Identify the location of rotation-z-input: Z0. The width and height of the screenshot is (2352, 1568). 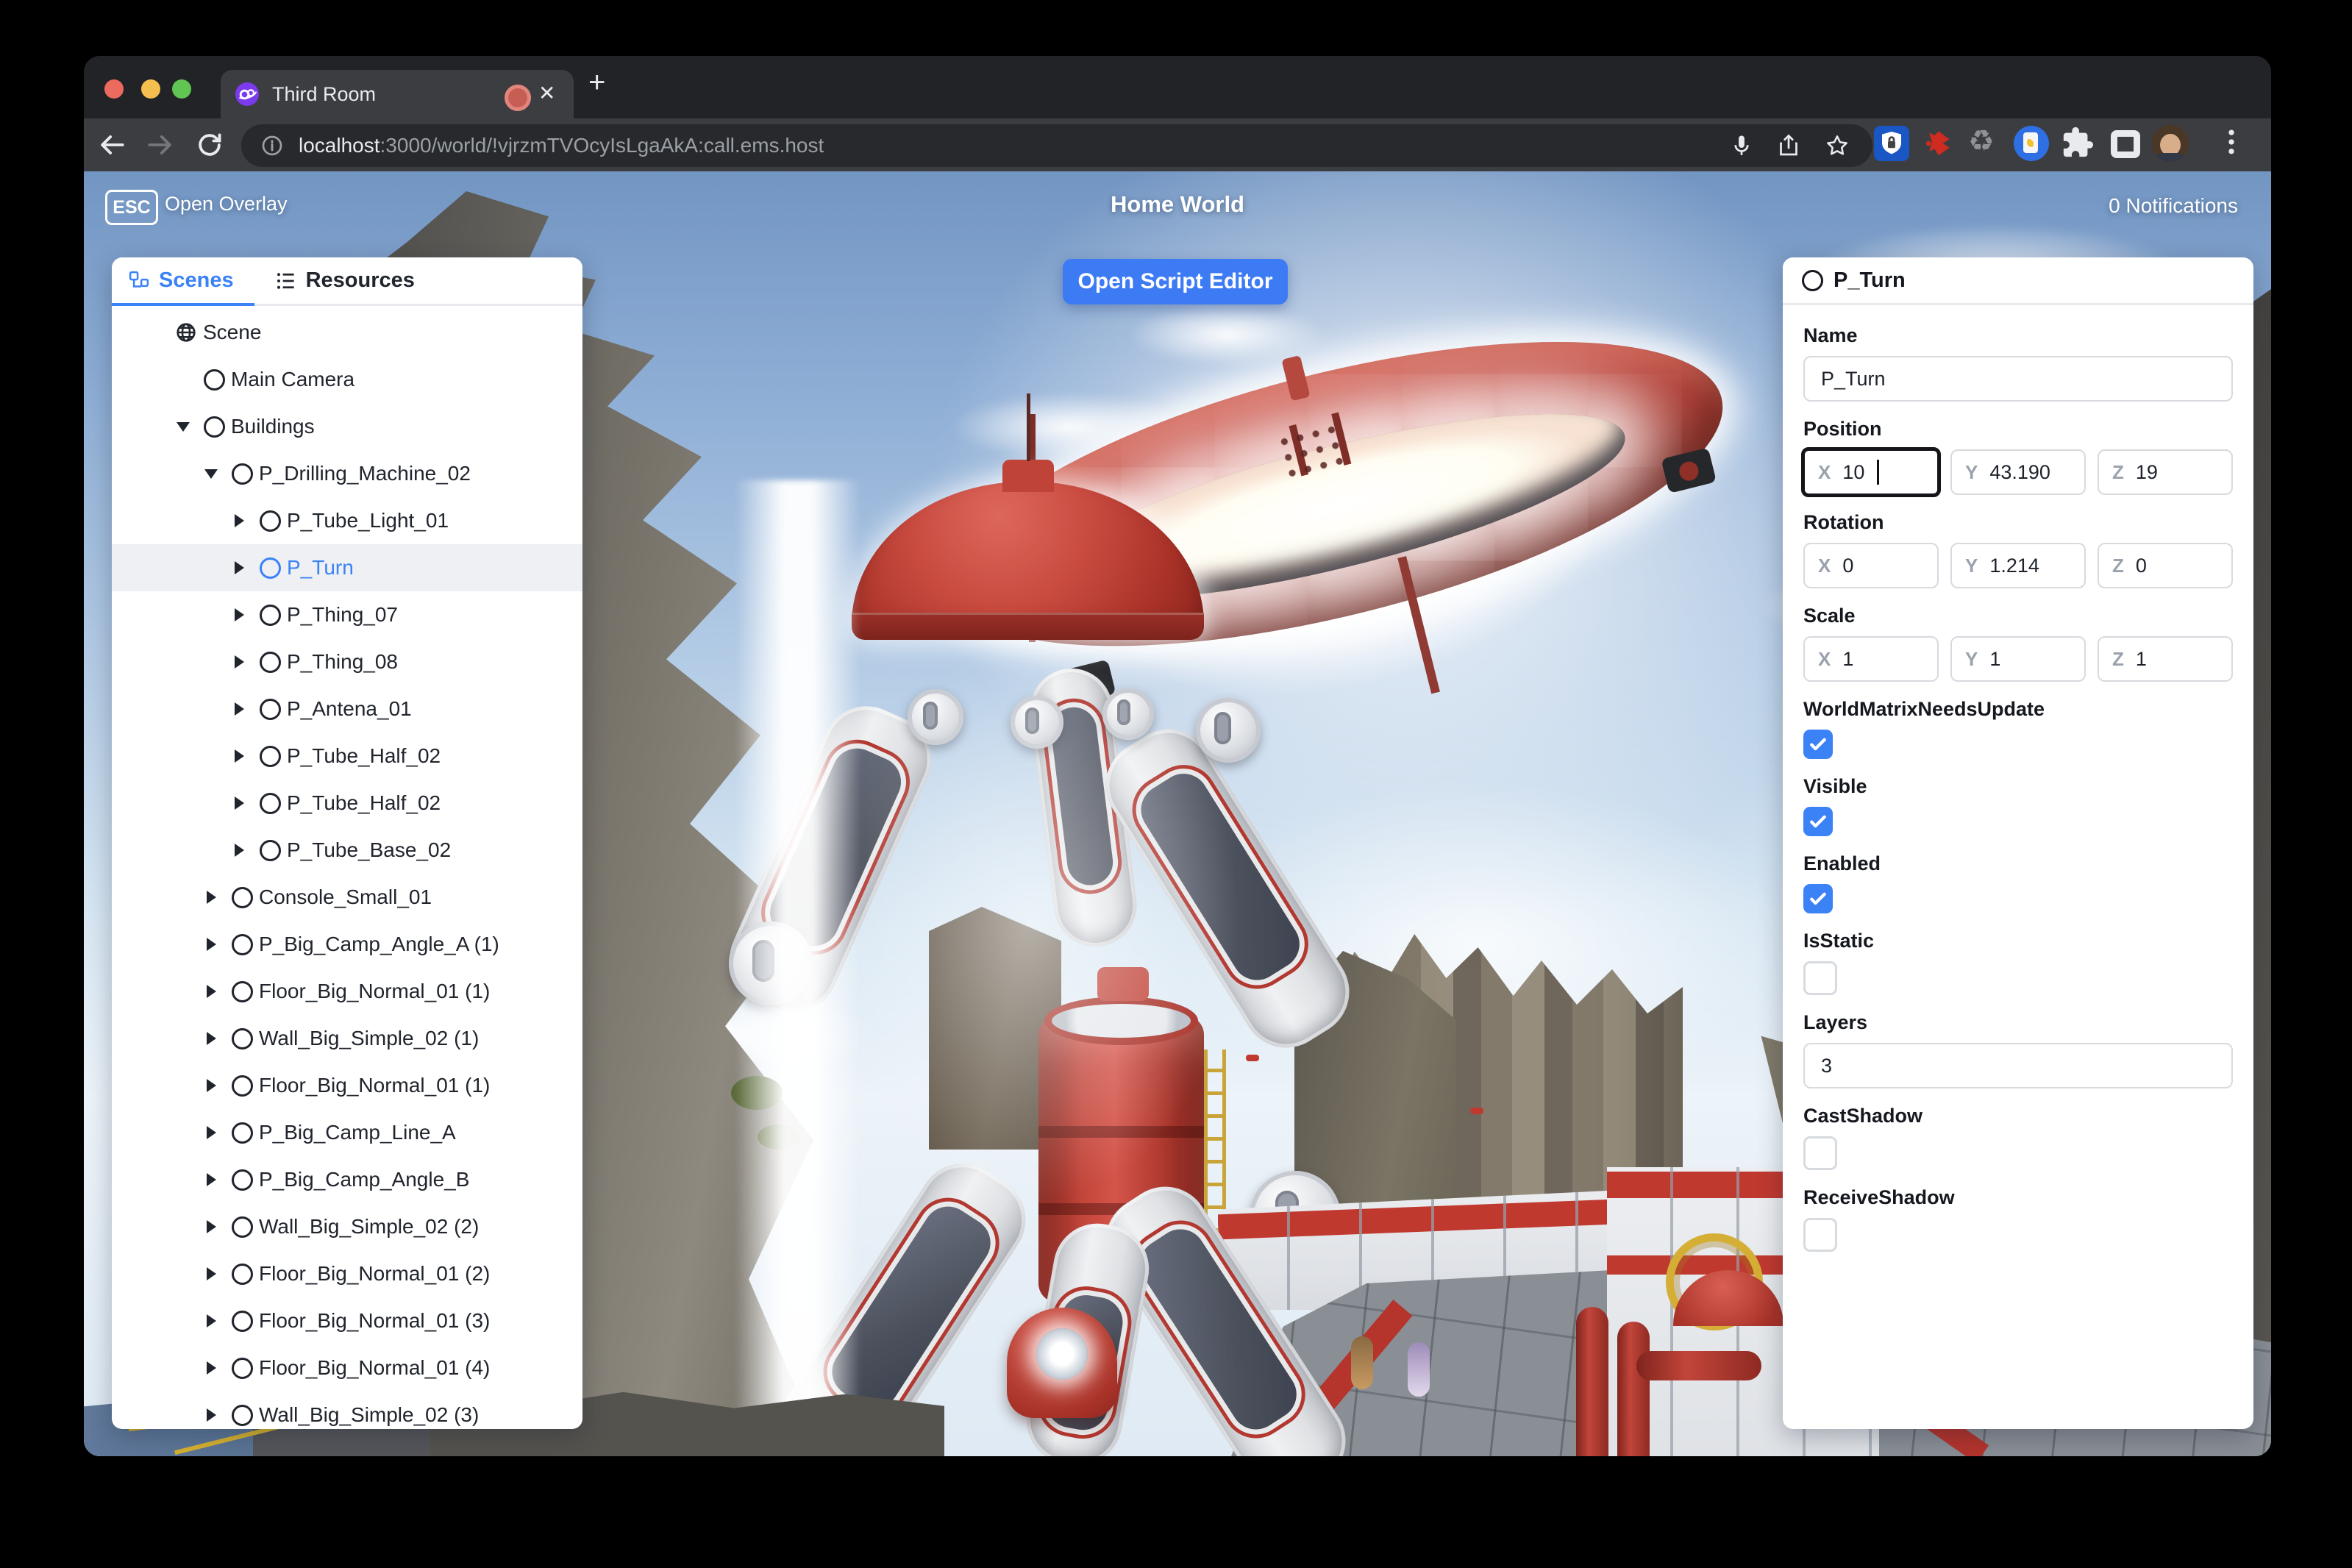
(2165, 565).